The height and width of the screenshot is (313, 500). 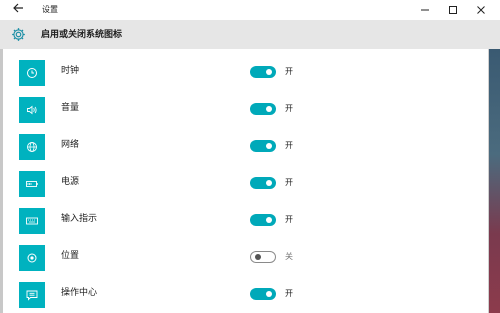 What do you see at coordinates (18, 34) in the screenshot?
I see `gear-icon` at bounding box center [18, 34].